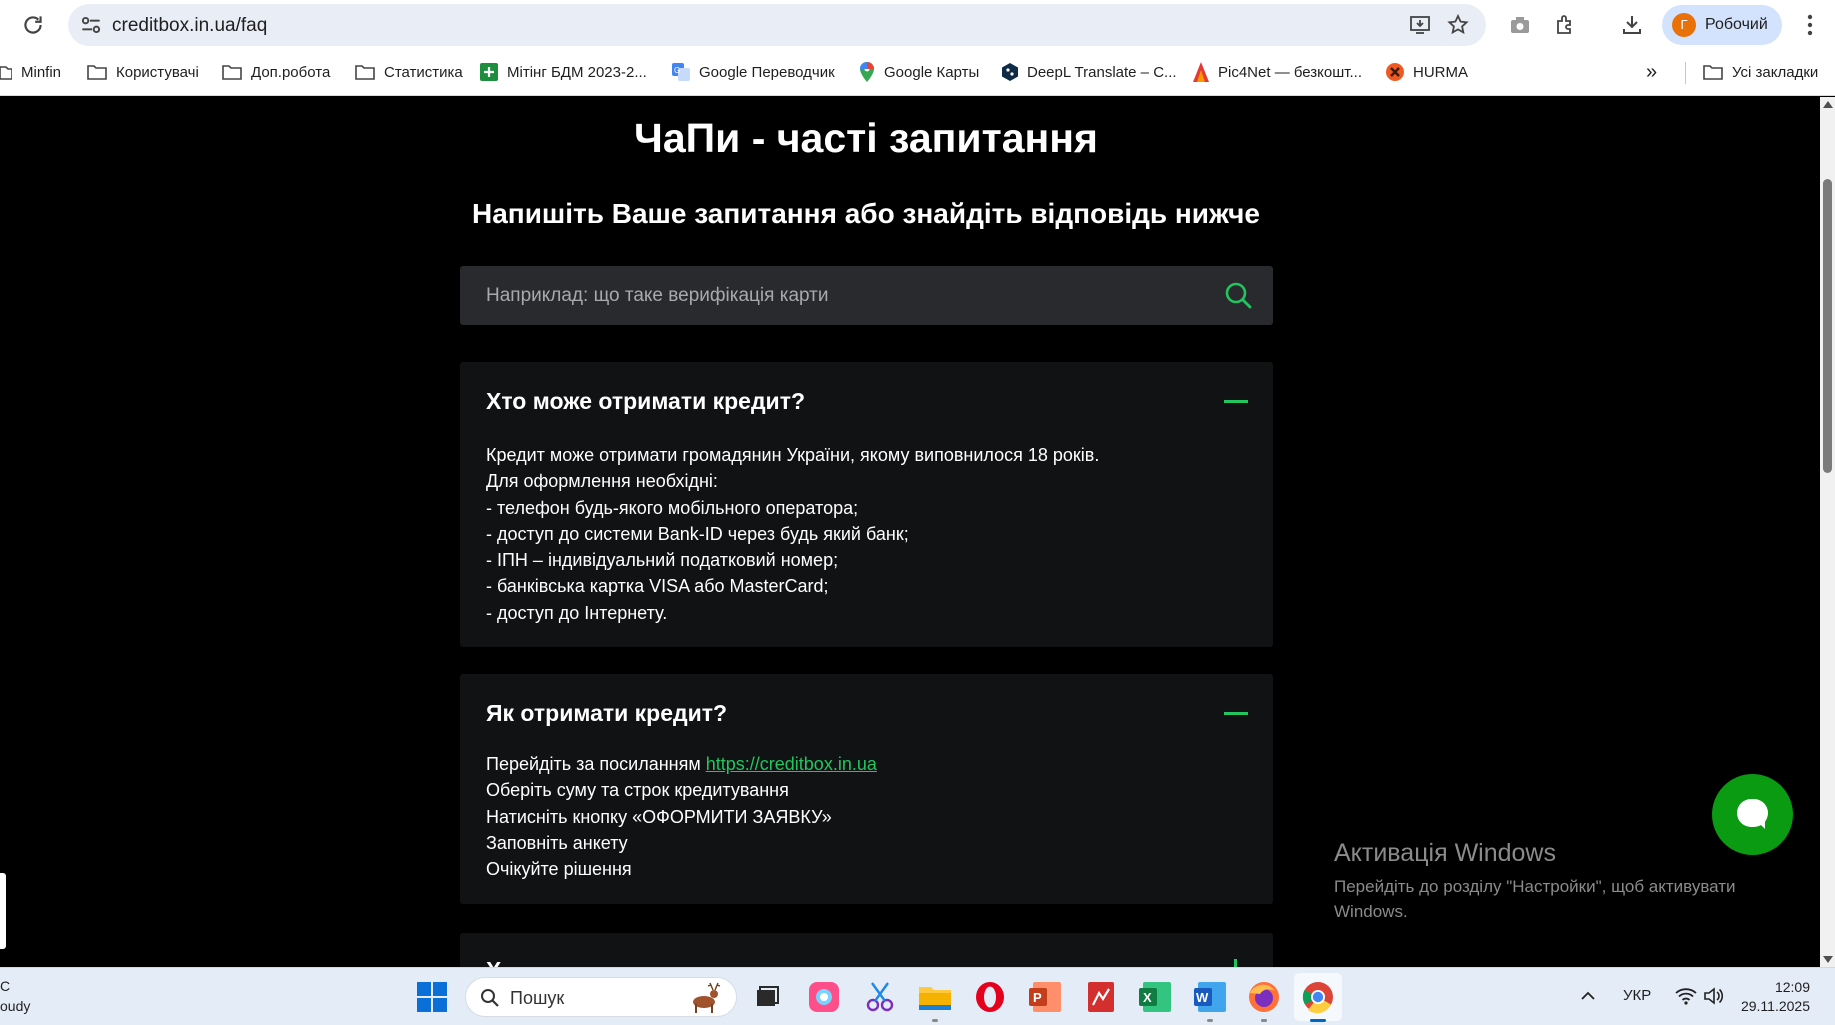 The image size is (1835, 1025). I want to click on powerpoint-icon: P, so click(1045, 997).